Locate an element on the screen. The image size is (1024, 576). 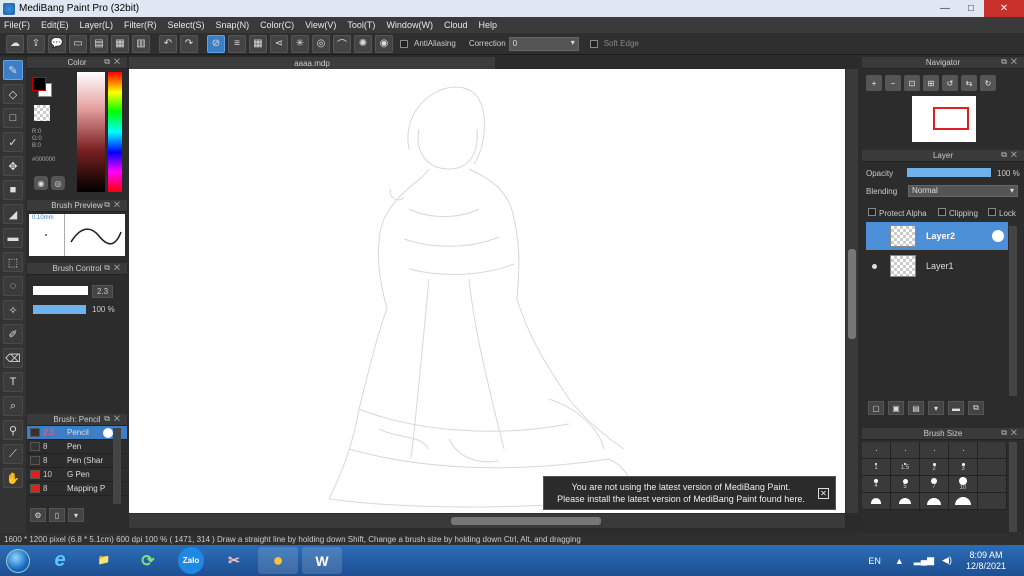
clipping-option: Clipping is located at coordinates (958, 213).